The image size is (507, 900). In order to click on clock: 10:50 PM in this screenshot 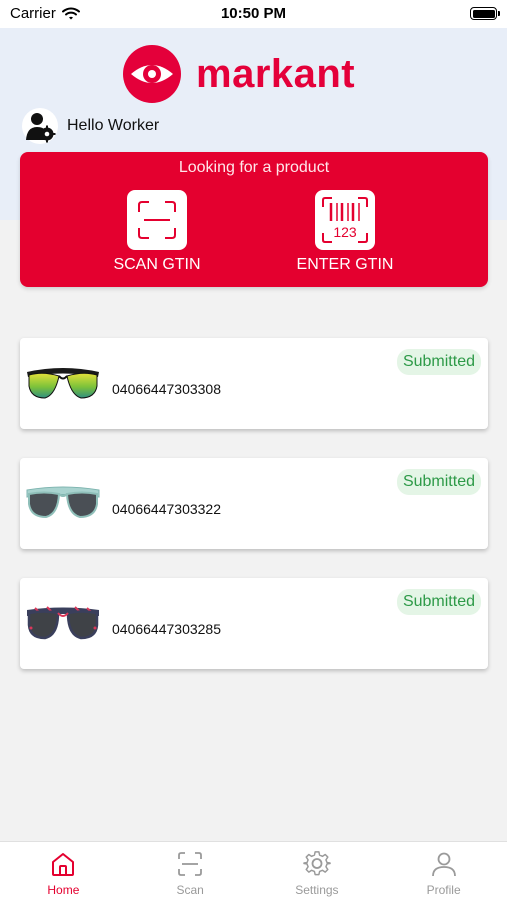, I will do `click(253, 13)`.